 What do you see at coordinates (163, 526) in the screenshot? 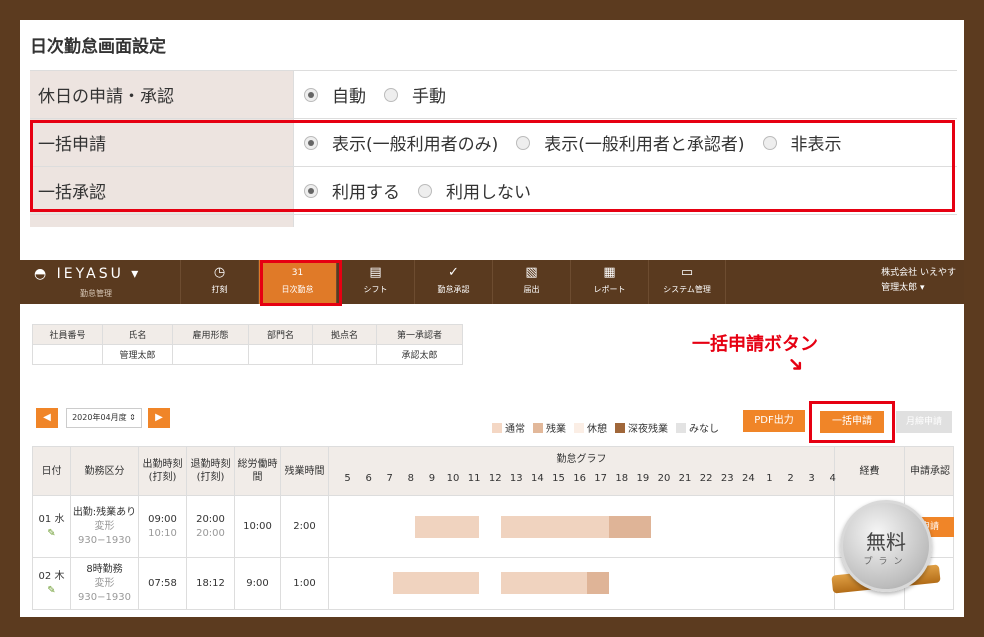
I see `cell-start: 09:00 10:10` at bounding box center [163, 526].